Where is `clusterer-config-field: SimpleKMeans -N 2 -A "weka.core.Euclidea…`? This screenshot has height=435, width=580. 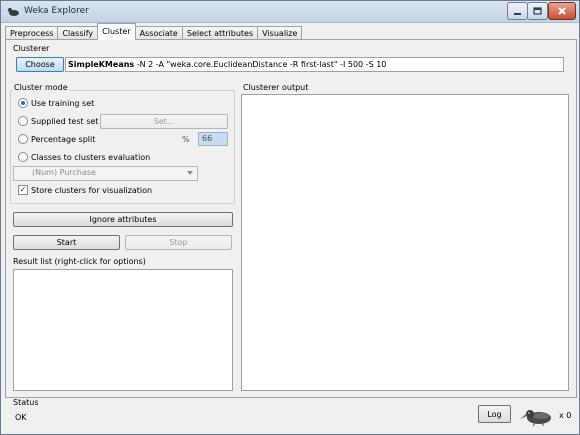 clusterer-config-field: SimpleKMeans -N 2 -A "weka.core.Euclidea… is located at coordinates (314, 64).